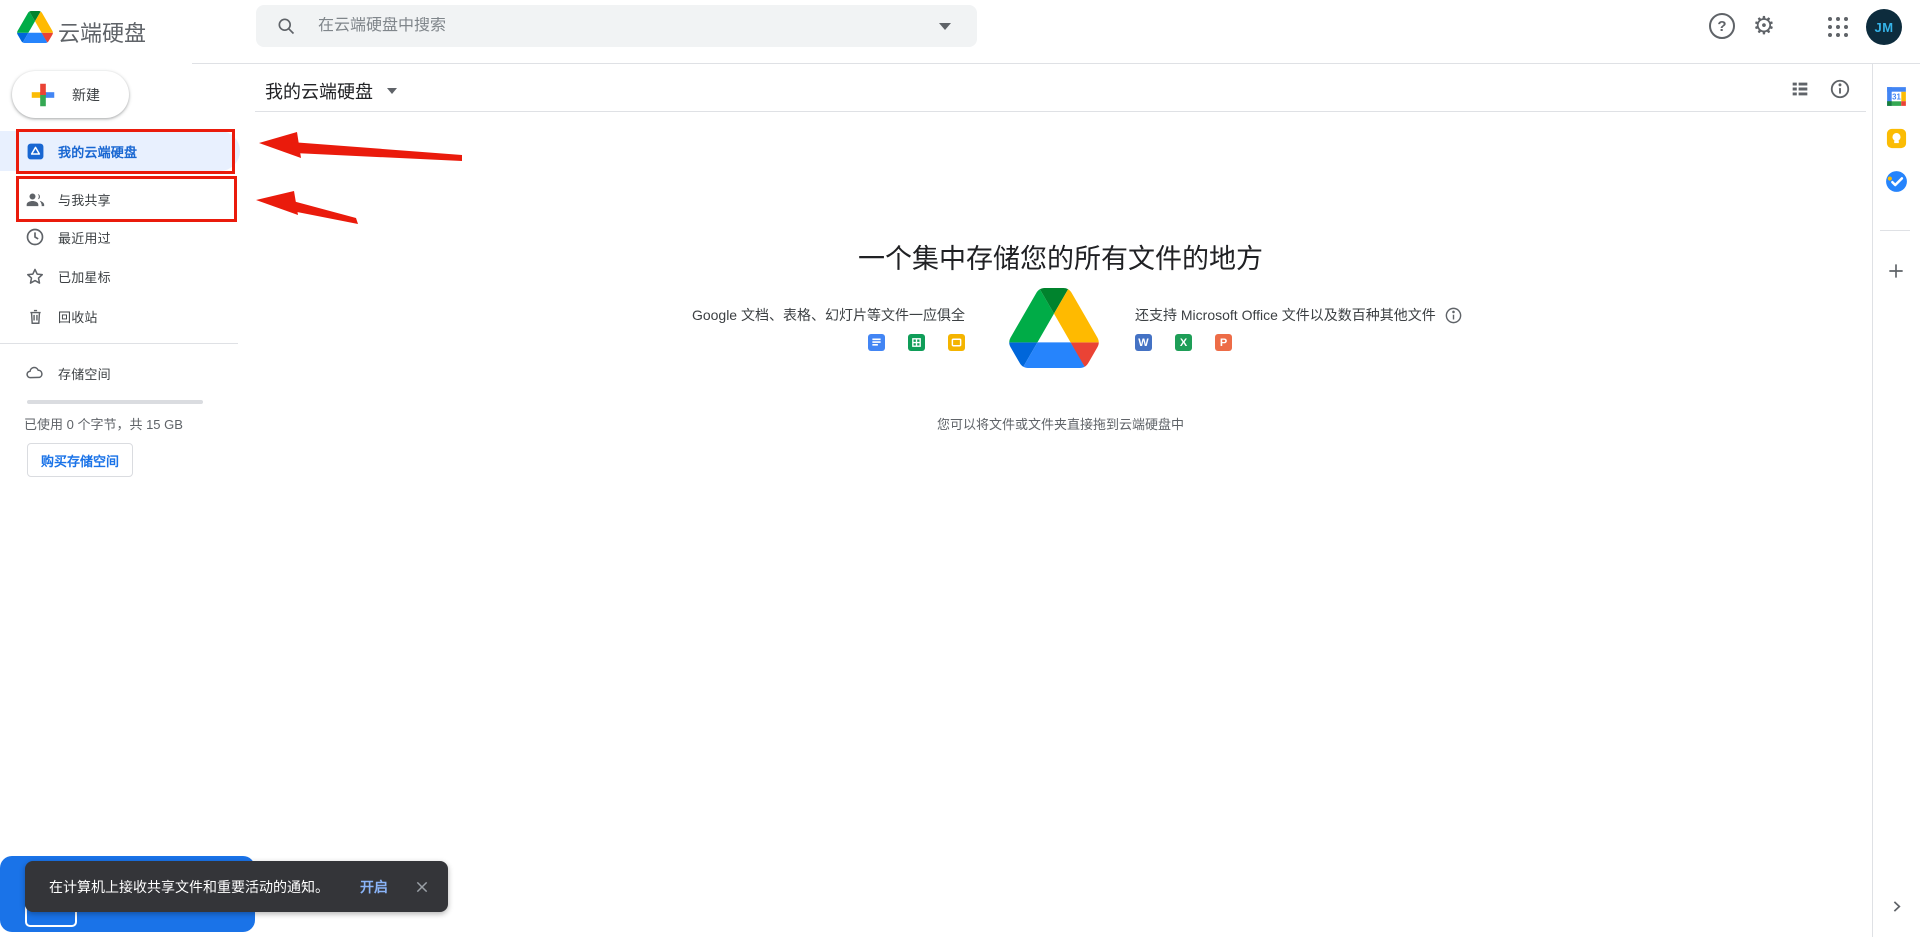 The width and height of the screenshot is (1920, 937). I want to click on tasks-icon, so click(1896, 181).